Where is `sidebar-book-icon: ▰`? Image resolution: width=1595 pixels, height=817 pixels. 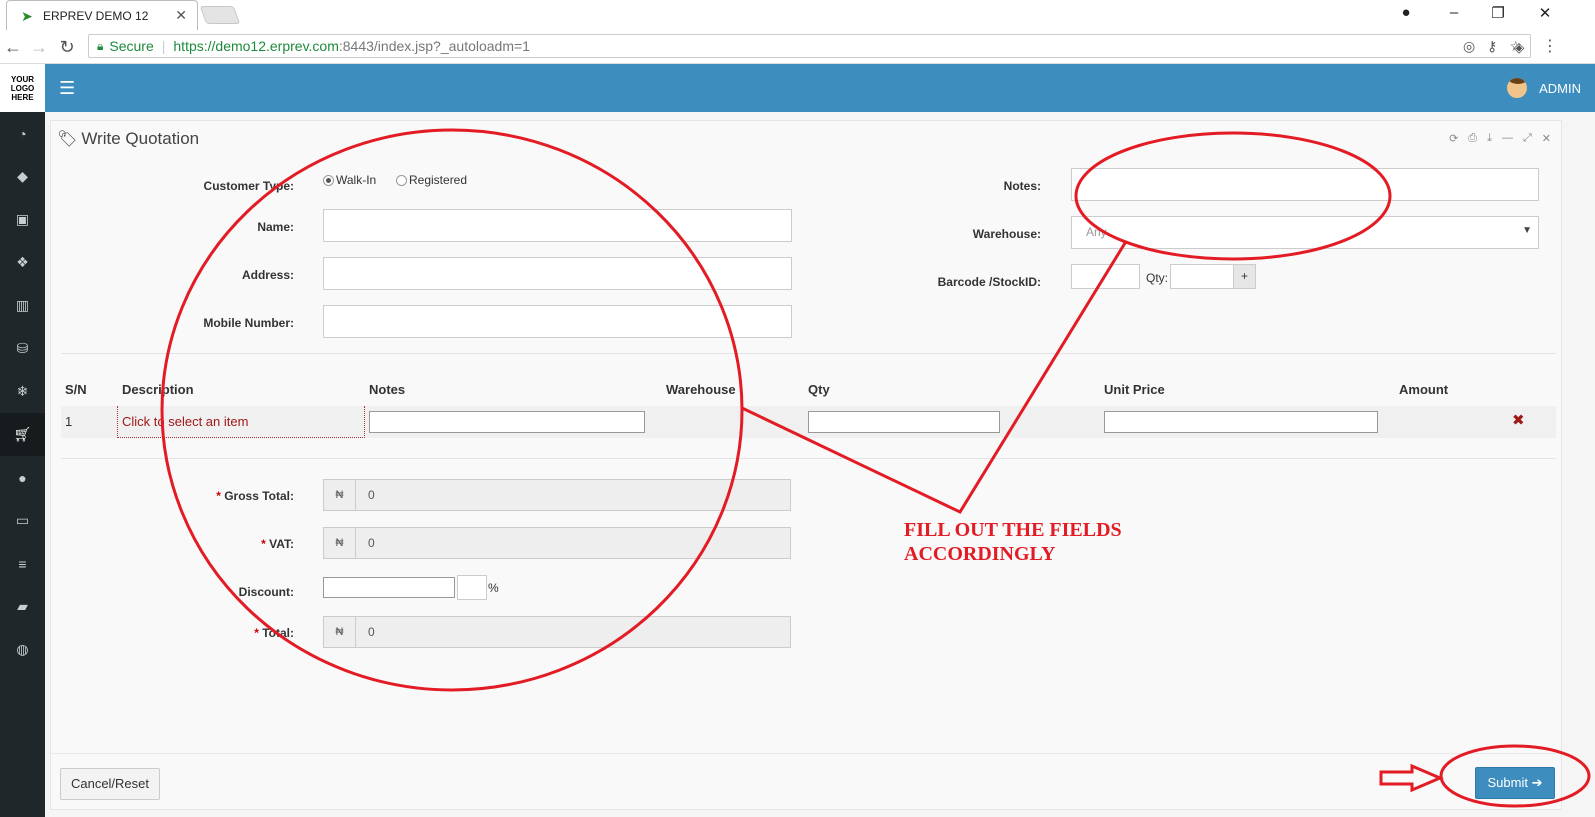 sidebar-book-icon: ▰ is located at coordinates (22, 606).